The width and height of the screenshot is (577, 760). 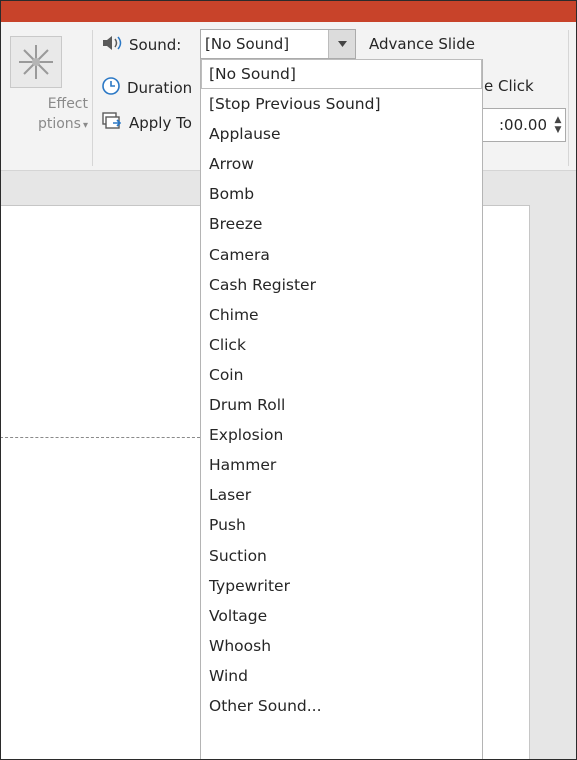 What do you see at coordinates (112, 45) in the screenshot?
I see `speaker-icon` at bounding box center [112, 45].